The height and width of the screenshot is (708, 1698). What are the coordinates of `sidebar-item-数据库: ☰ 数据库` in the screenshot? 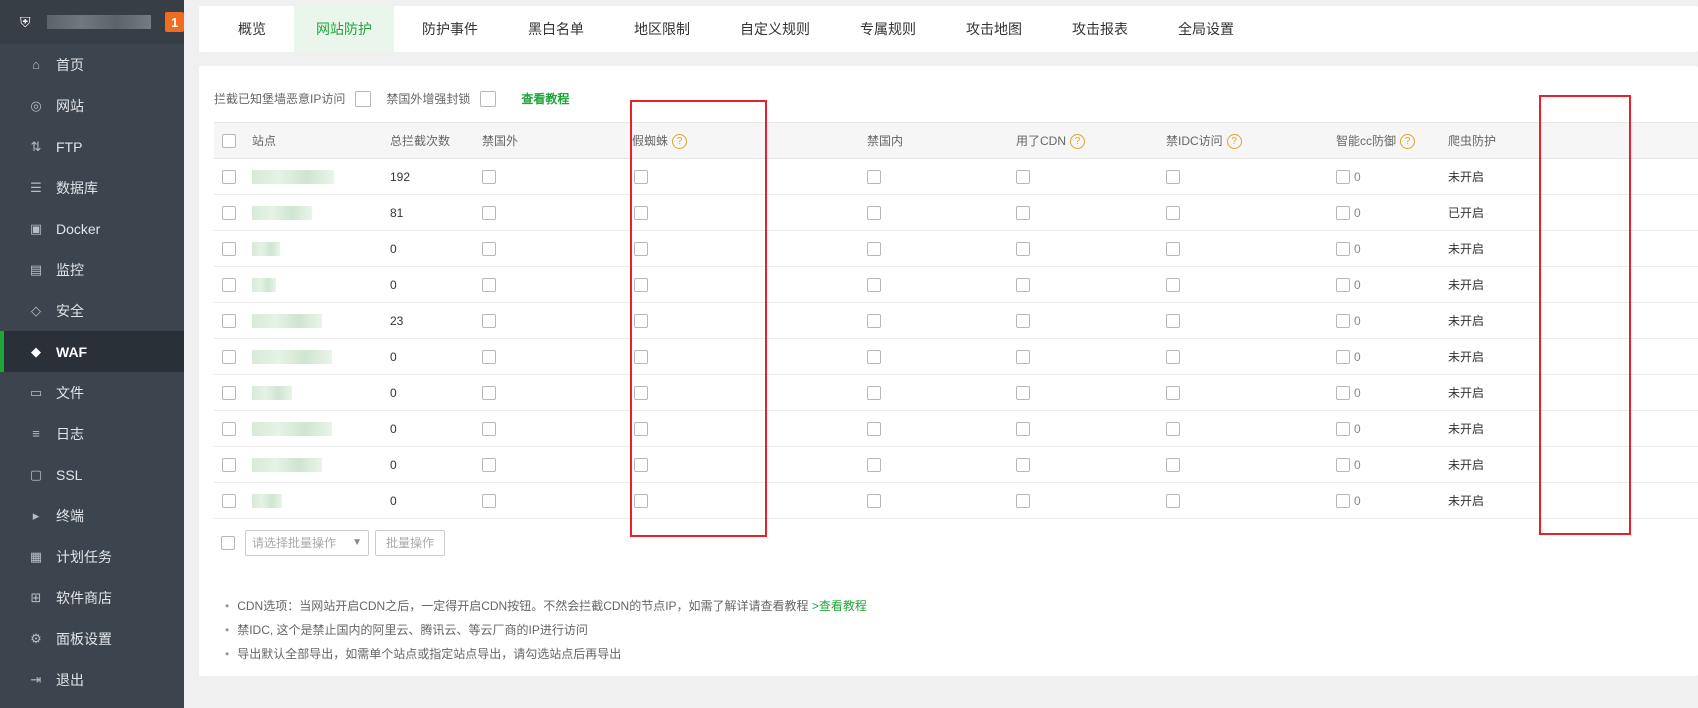 It's located at (92, 187).